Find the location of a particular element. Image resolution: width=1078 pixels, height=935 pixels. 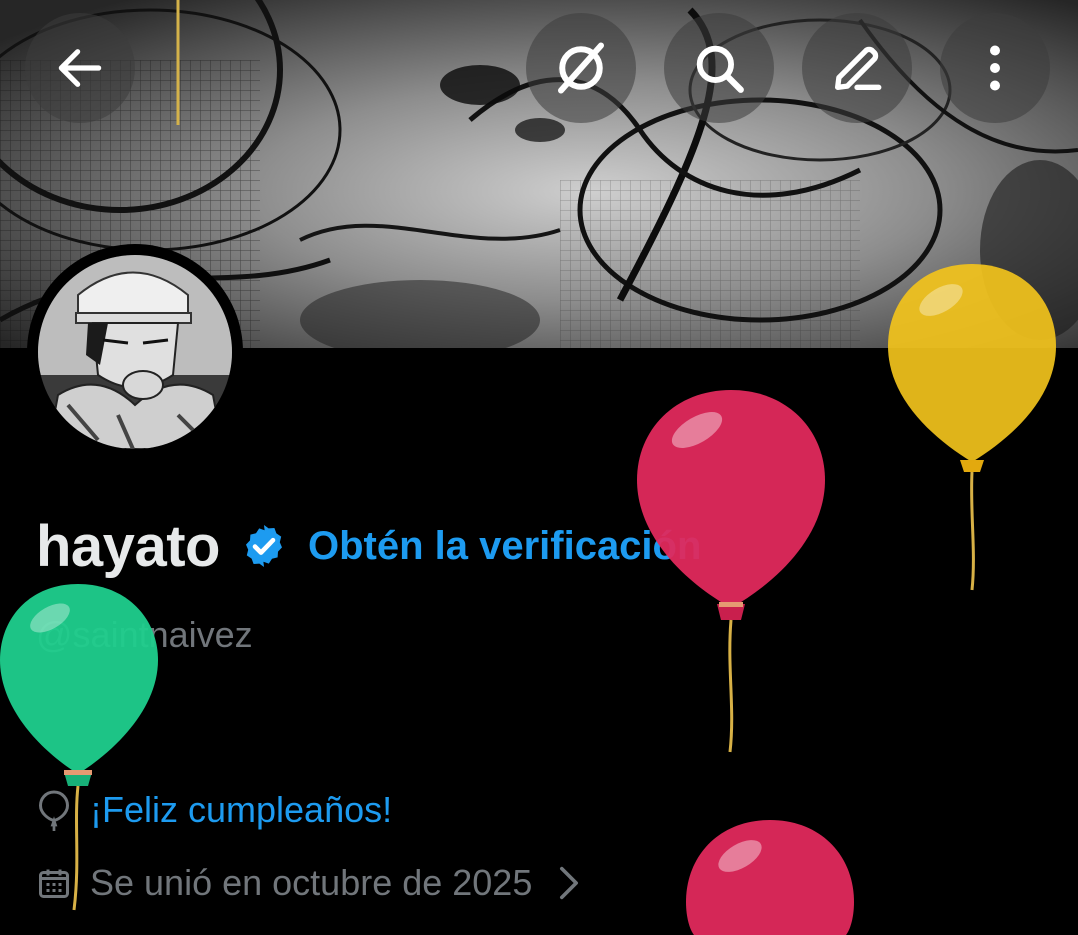

arrow-left-icon is located at coordinates (80, 68).